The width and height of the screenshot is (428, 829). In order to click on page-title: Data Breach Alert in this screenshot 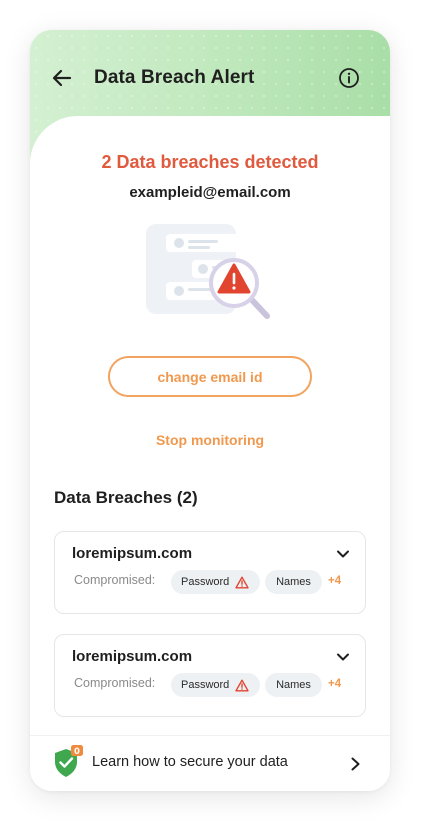, I will do `click(174, 77)`.